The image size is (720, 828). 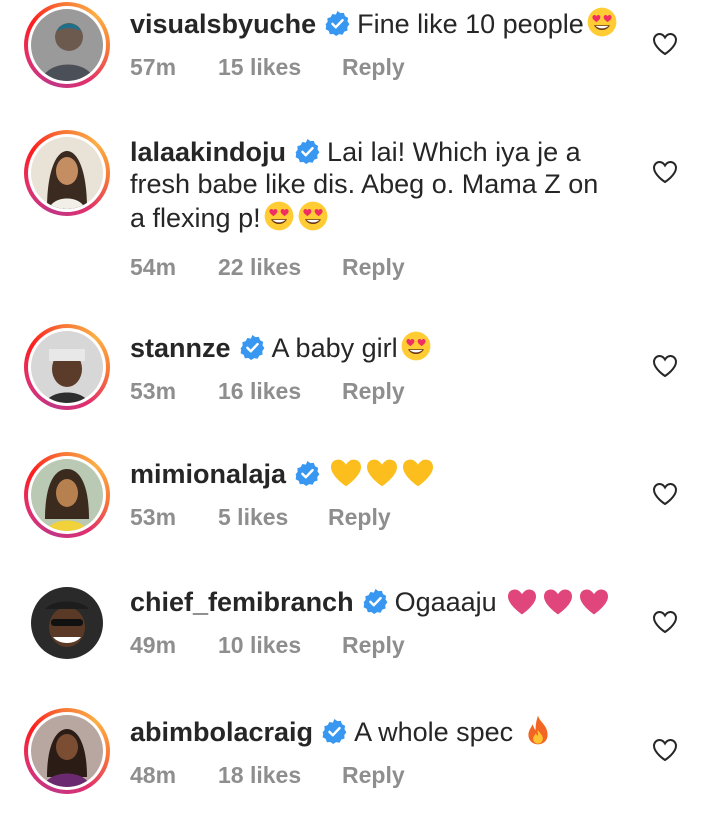 I want to click on comment-likes: 18 likes, so click(x=280, y=775).